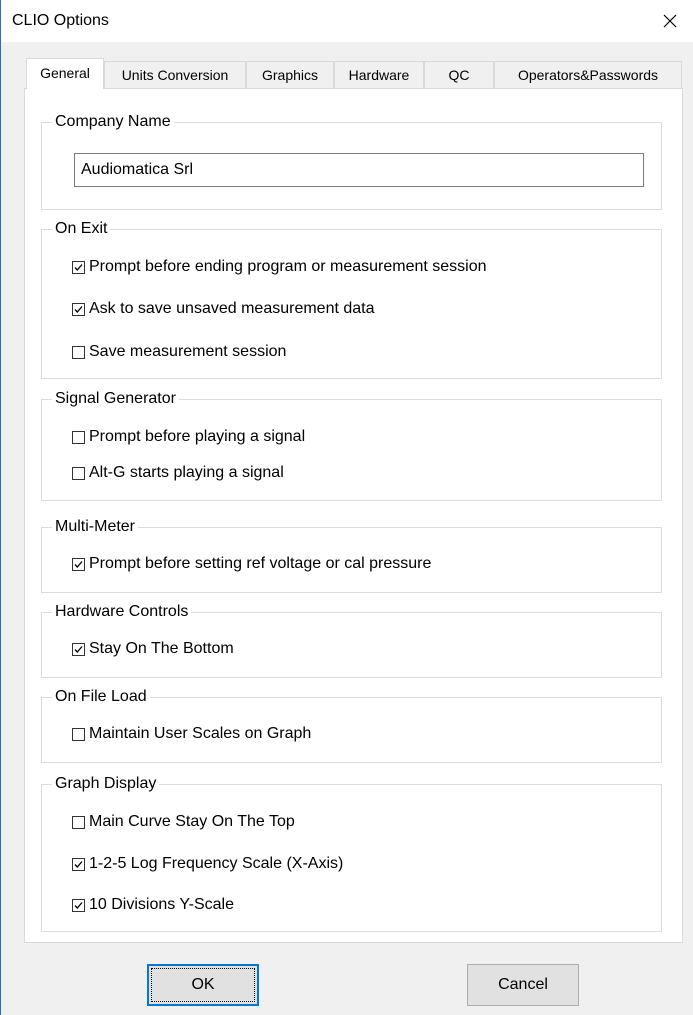 The height and width of the screenshot is (1015, 693). Describe the element at coordinates (95, 527) in the screenshot. I see `multi-meter-group-label: Multi-Meter` at that location.